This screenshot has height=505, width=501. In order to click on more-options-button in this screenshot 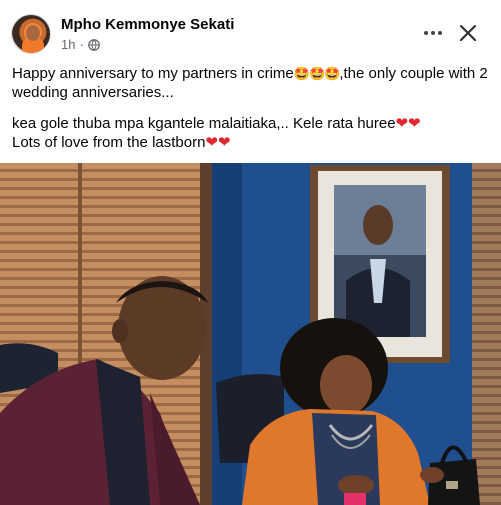, I will do `click(433, 33)`.